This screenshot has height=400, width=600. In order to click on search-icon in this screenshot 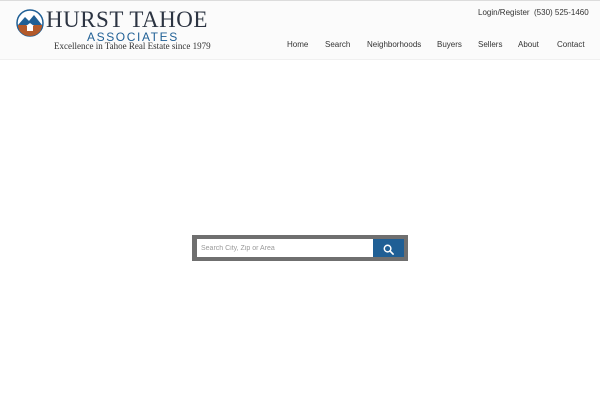, I will do `click(388, 249)`.